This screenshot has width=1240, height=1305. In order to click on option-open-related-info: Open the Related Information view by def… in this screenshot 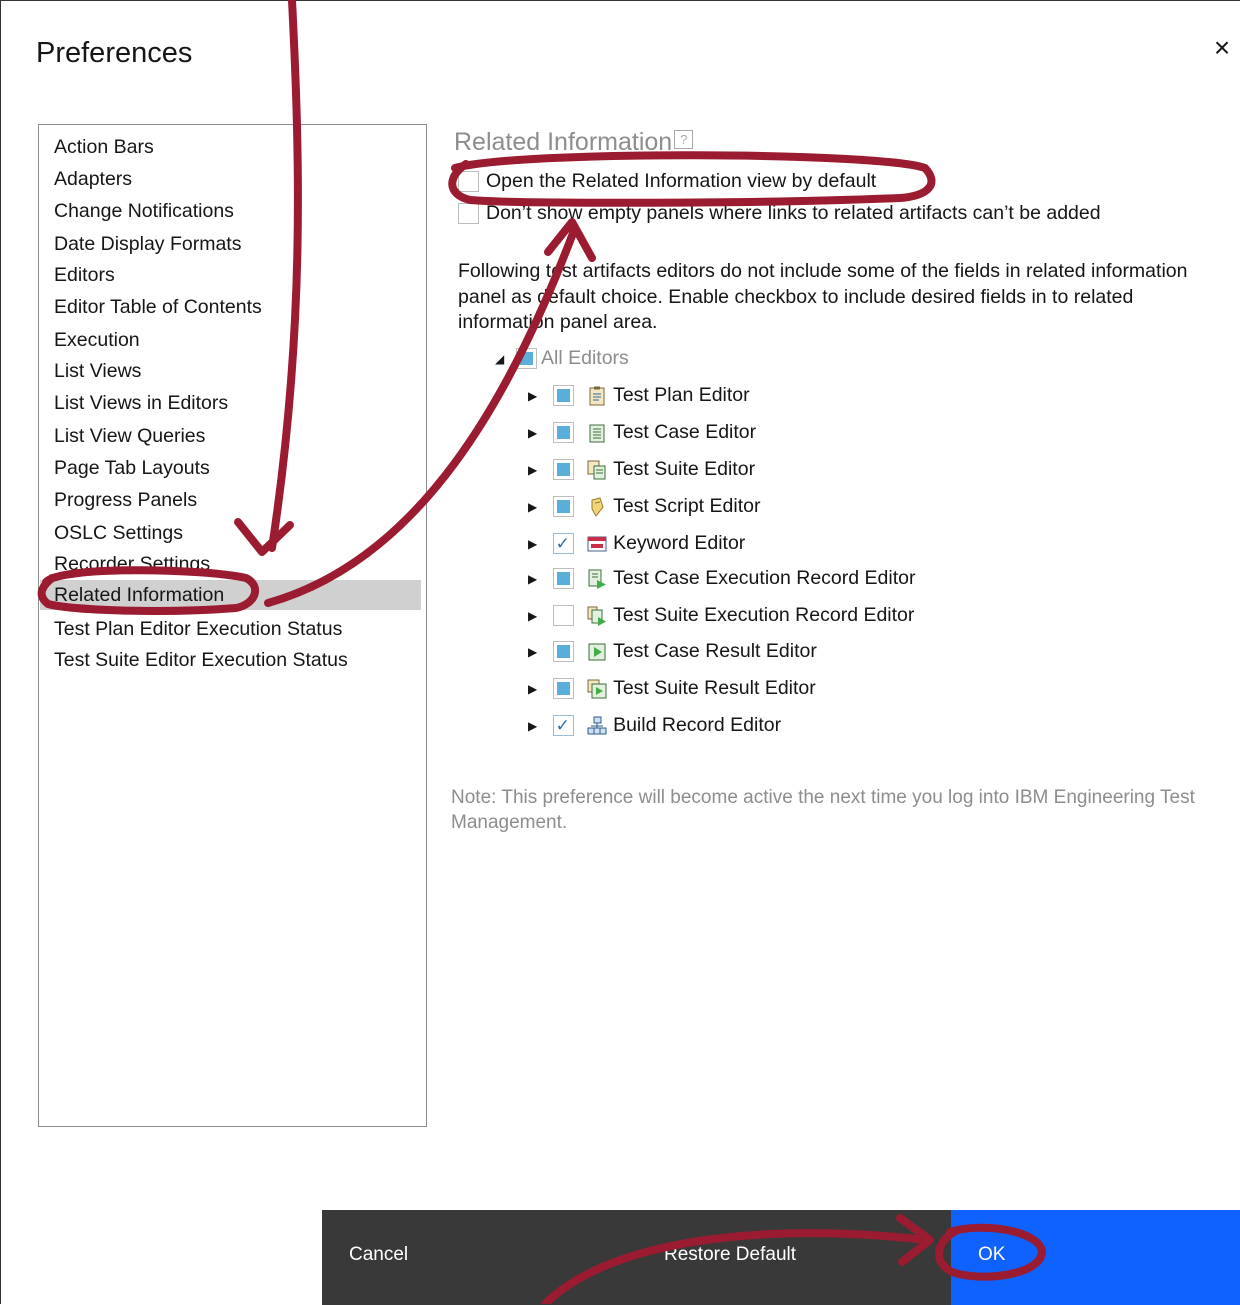, I will do `click(667, 181)`.